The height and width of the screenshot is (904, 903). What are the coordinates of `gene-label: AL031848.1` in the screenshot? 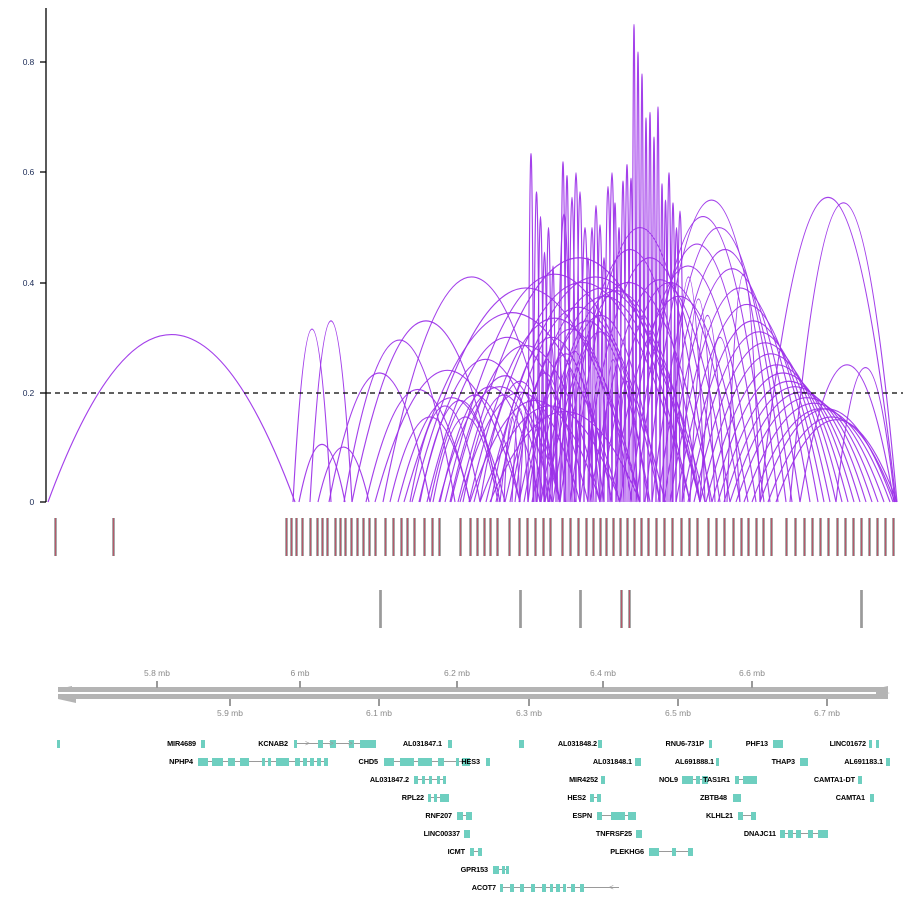 It's located at (612, 761).